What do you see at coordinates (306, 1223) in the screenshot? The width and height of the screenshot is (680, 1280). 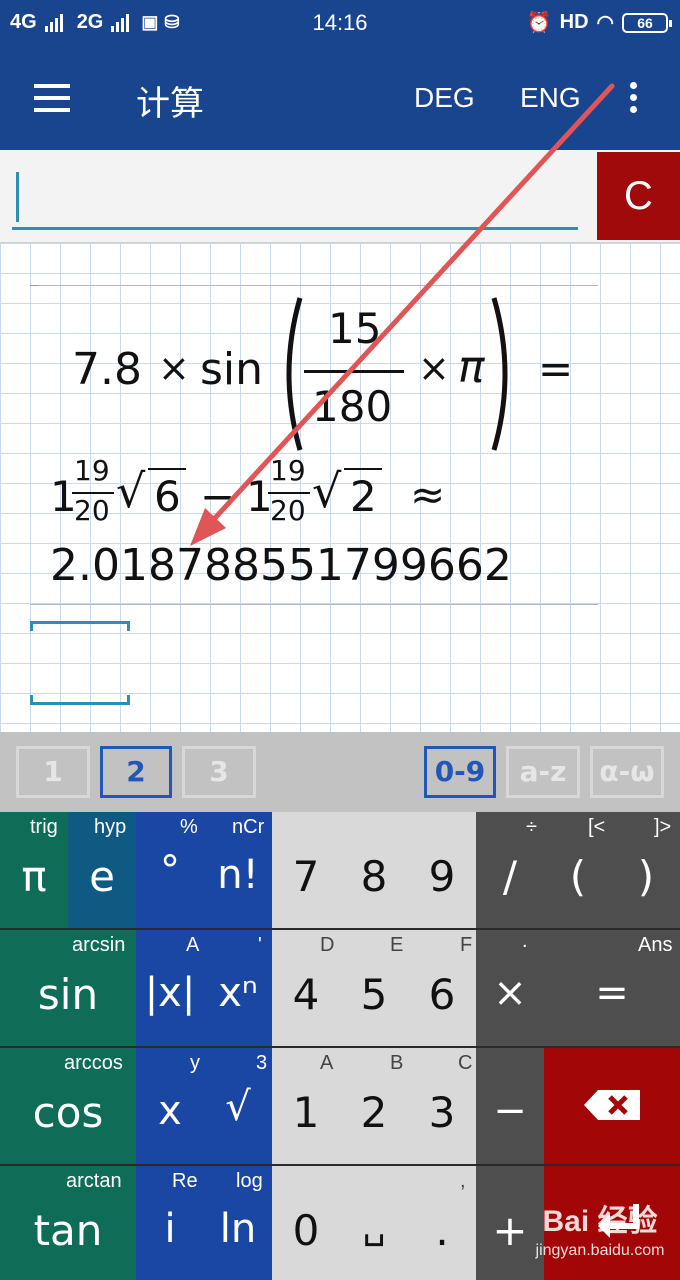 I see `key-0: 0` at bounding box center [306, 1223].